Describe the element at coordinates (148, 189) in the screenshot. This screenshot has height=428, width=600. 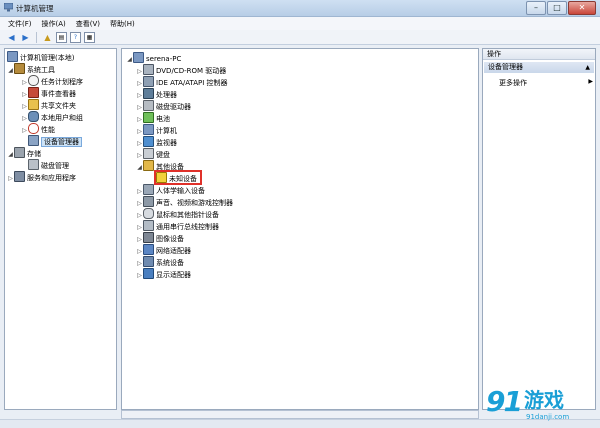
I see `hid-icon` at that location.